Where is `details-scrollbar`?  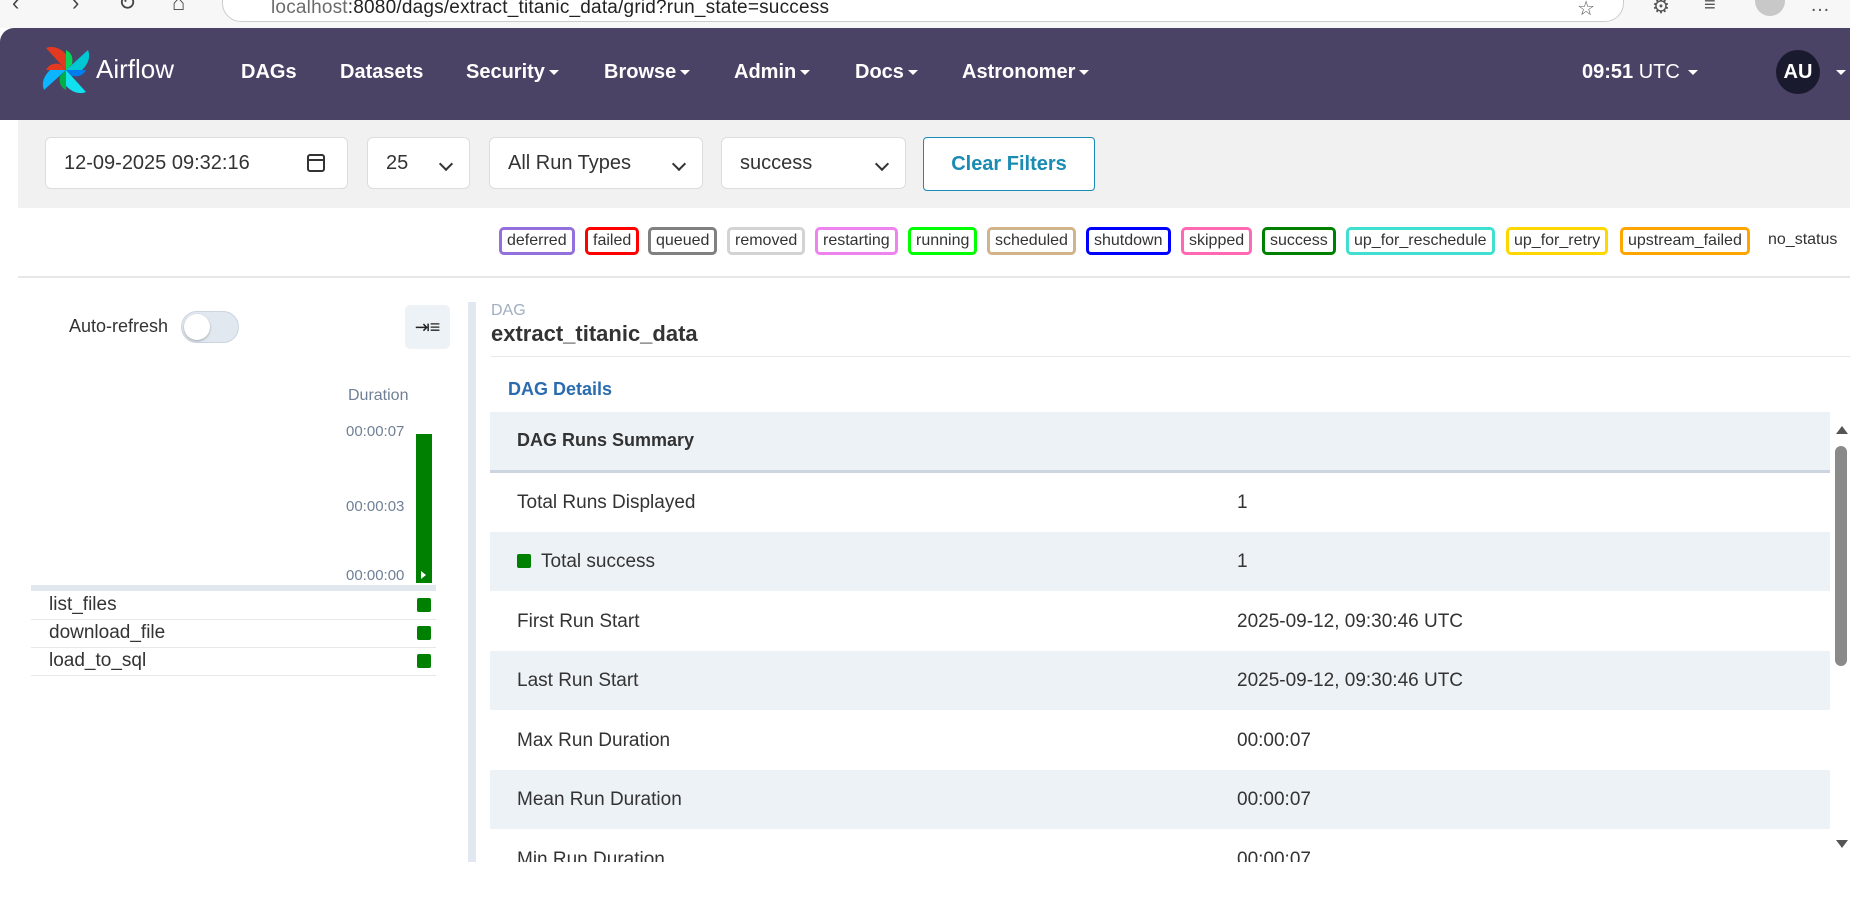
details-scrollbar is located at coordinates (1841, 637).